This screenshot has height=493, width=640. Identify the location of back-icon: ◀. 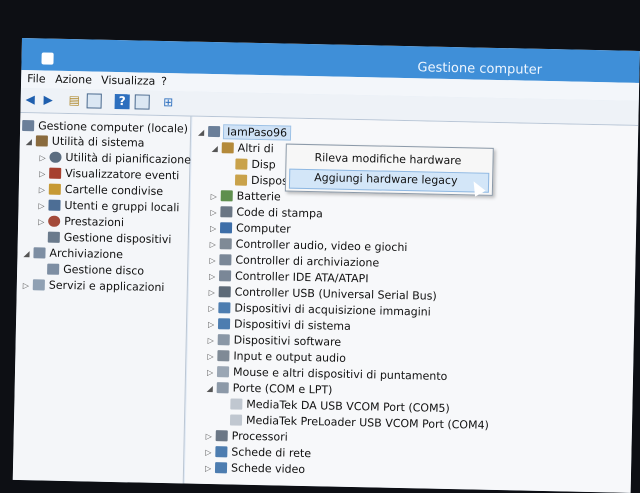
(30, 99).